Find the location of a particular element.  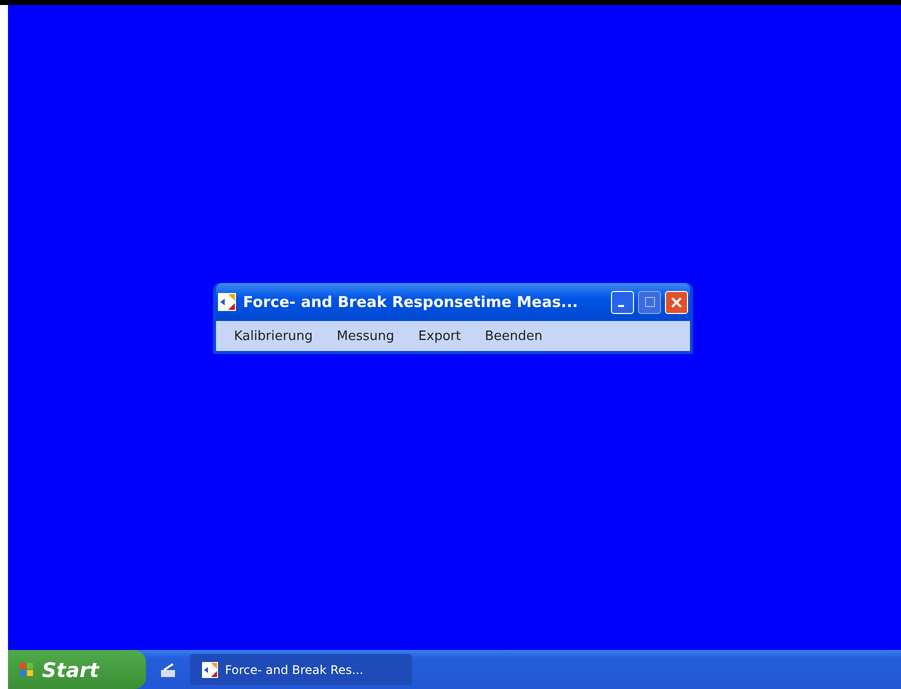

menu-item: Export is located at coordinates (439, 336).